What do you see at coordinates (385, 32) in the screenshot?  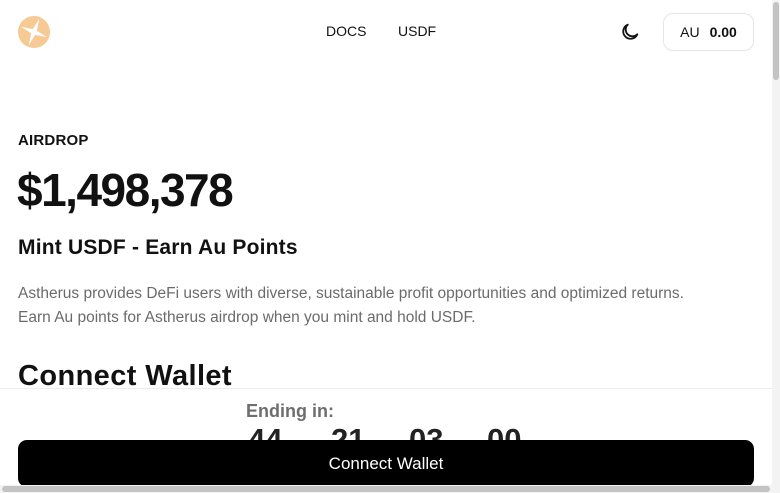 I see `top-nav: DOCS USDF AU 0.00` at bounding box center [385, 32].